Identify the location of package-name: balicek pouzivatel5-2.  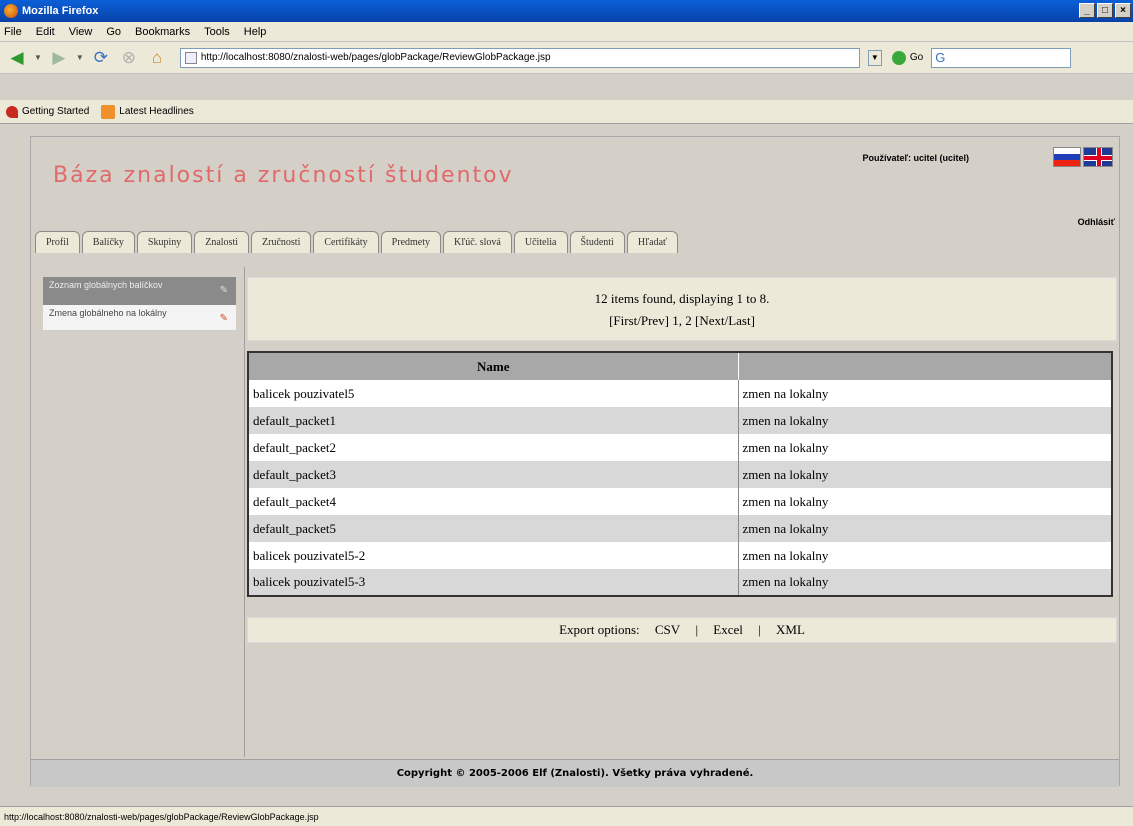
(493, 555).